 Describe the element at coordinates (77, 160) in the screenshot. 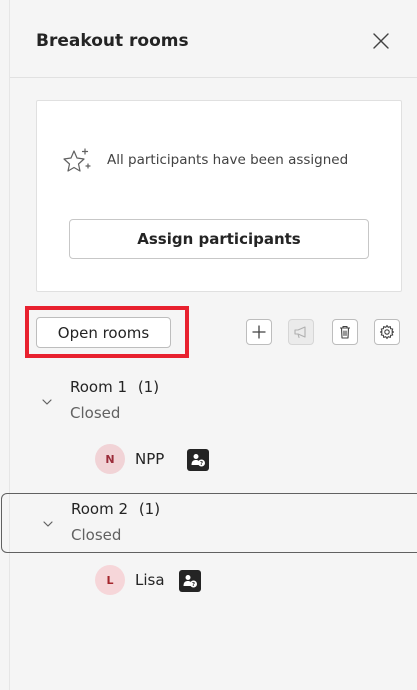

I see `sparkle-star-icon` at that location.